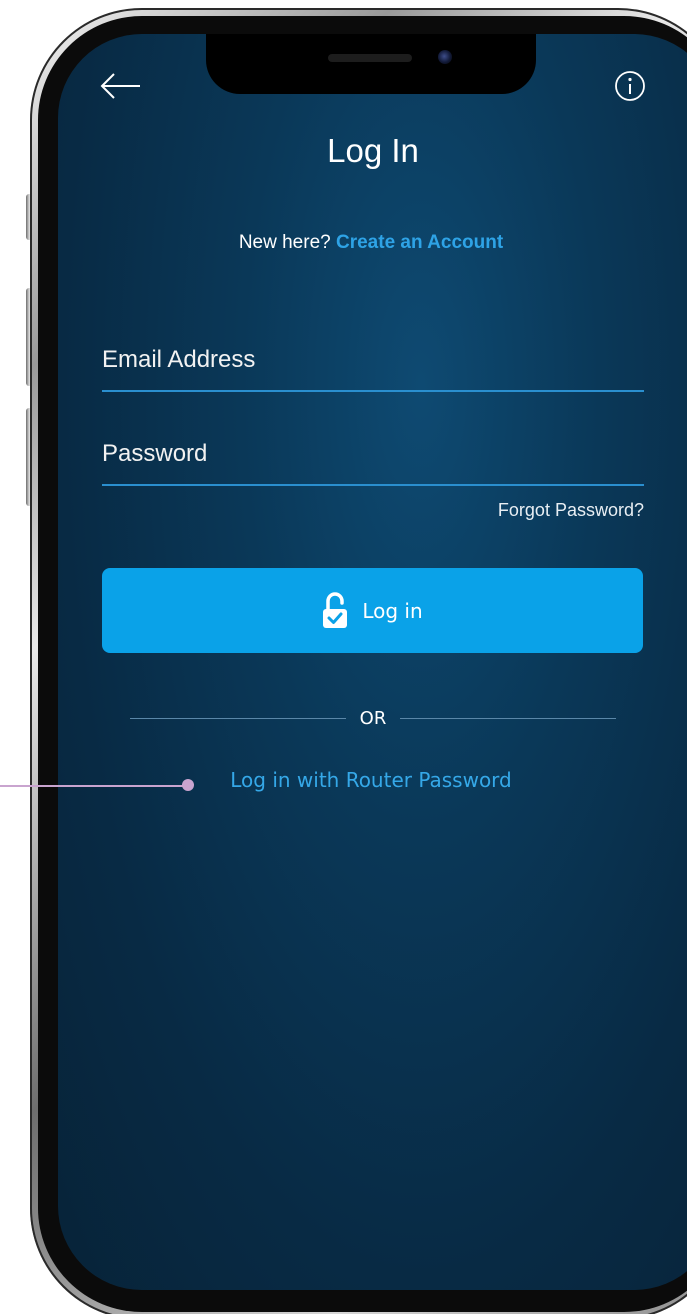 The image size is (687, 1314). What do you see at coordinates (445, 57) in the screenshot?
I see `front-camera` at bounding box center [445, 57].